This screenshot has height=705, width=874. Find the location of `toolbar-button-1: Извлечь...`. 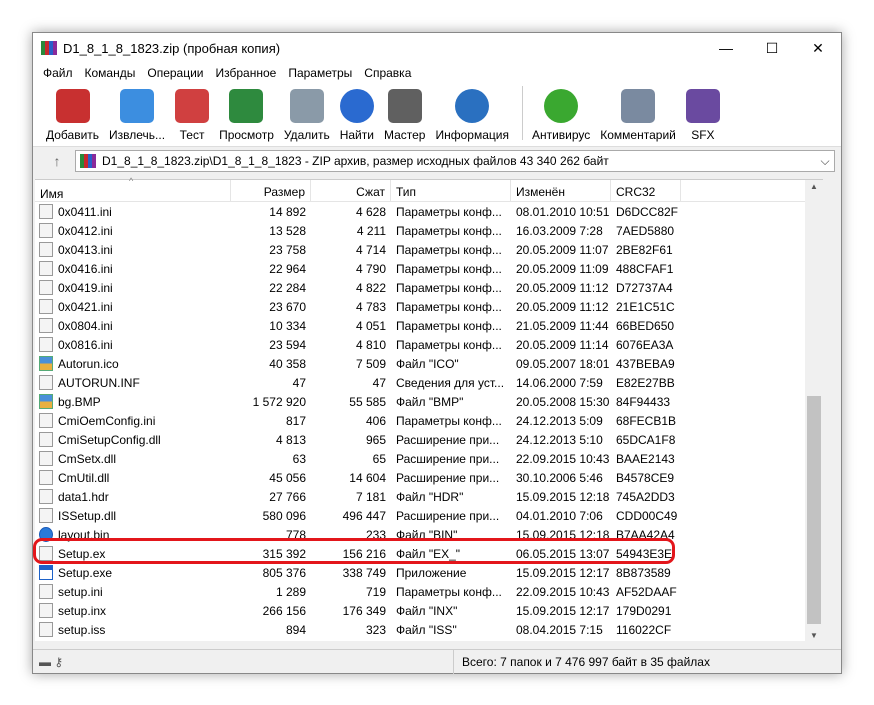

toolbar-button-1: Извлечь... is located at coordinates (137, 115).